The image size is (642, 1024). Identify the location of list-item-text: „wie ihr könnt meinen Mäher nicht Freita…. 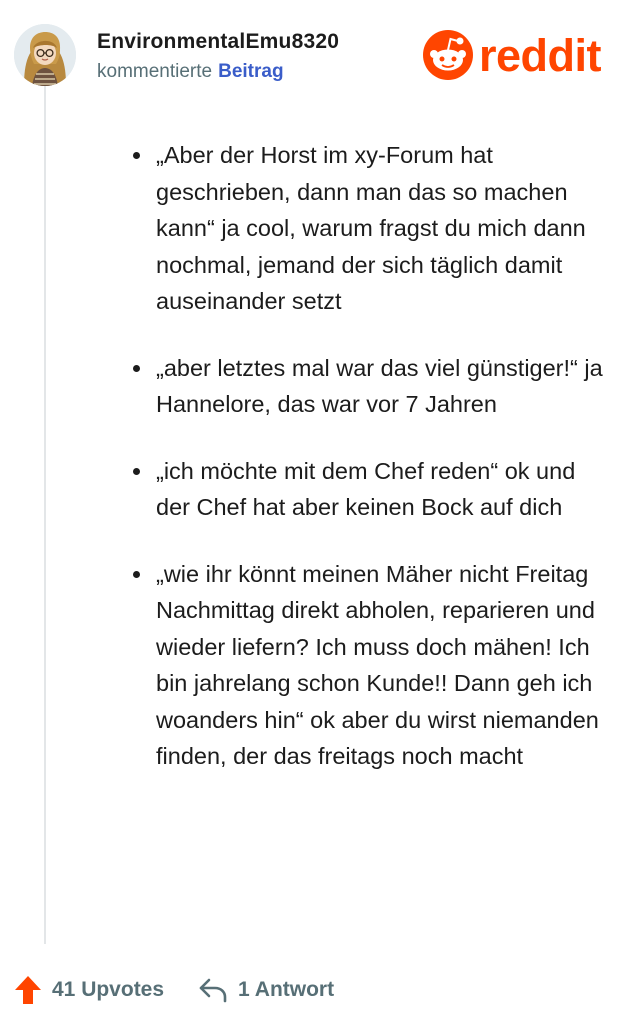
(377, 665).